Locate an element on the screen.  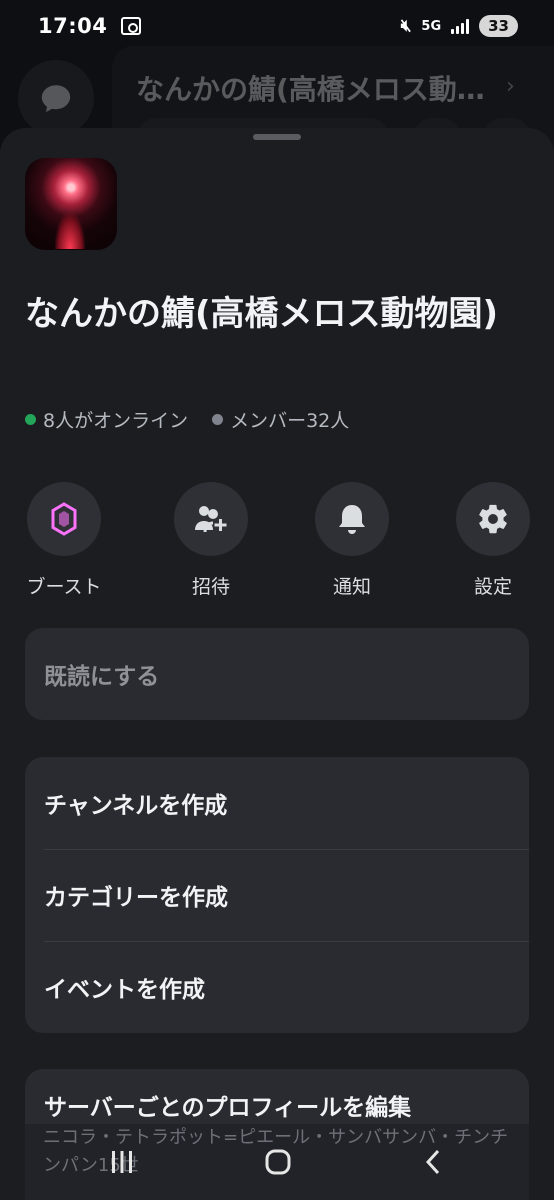
home-icon is located at coordinates (278, 1164).